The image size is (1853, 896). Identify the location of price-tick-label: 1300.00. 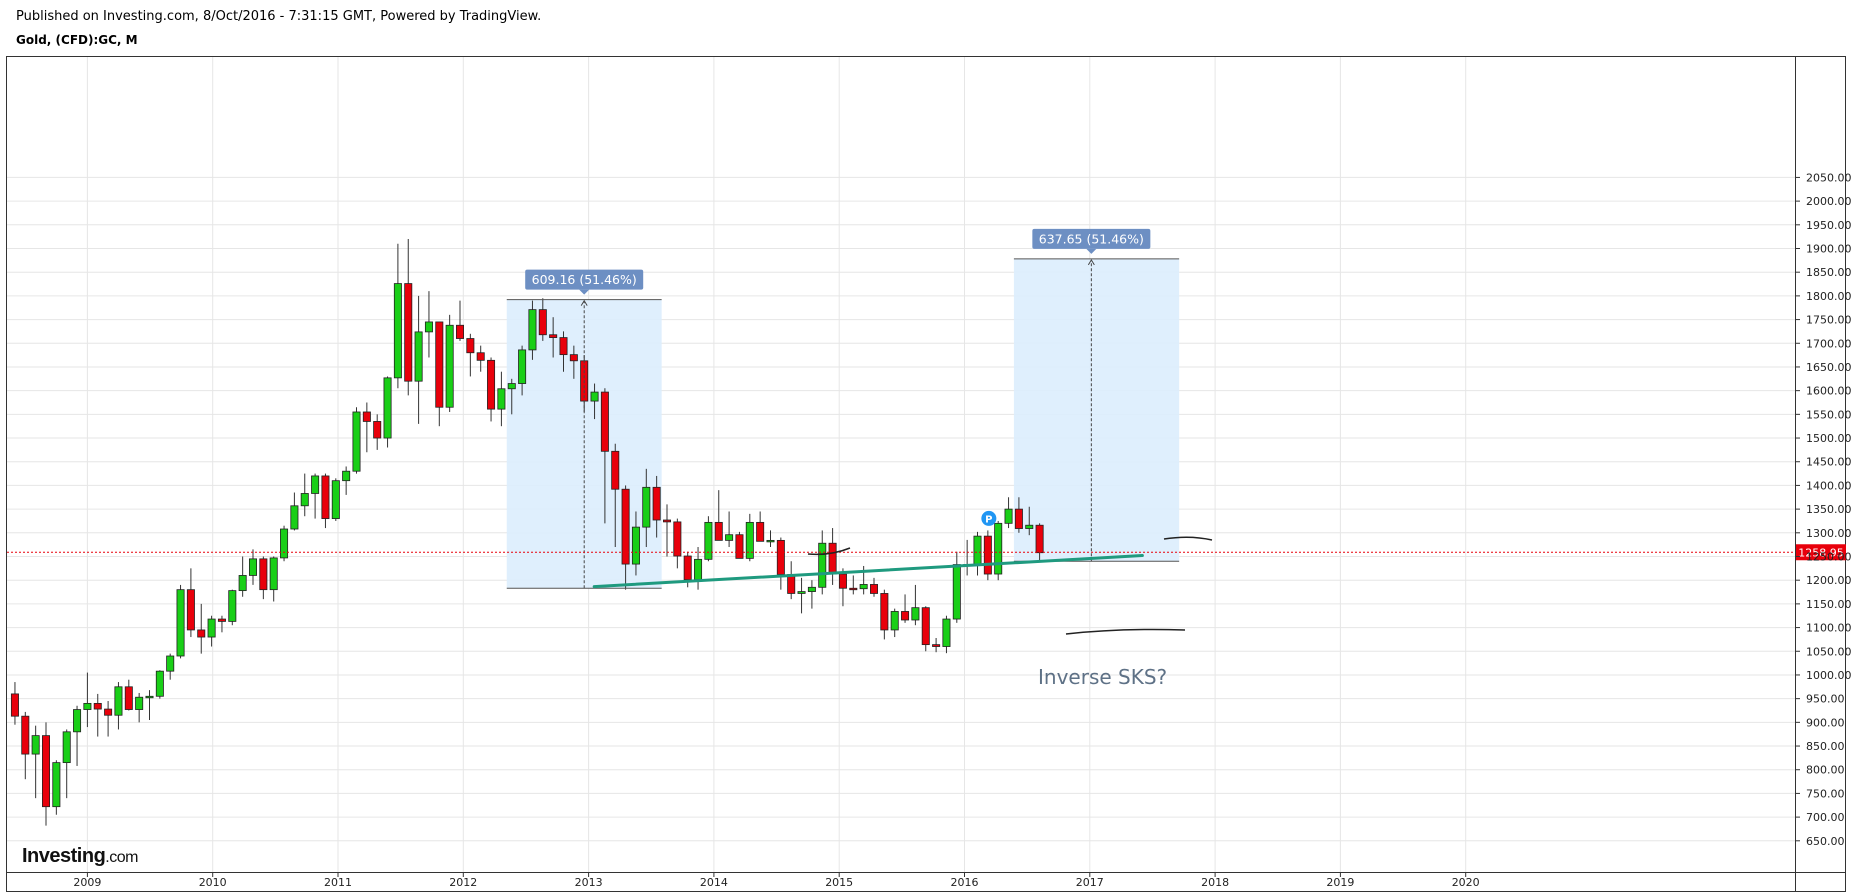
(1829, 533).